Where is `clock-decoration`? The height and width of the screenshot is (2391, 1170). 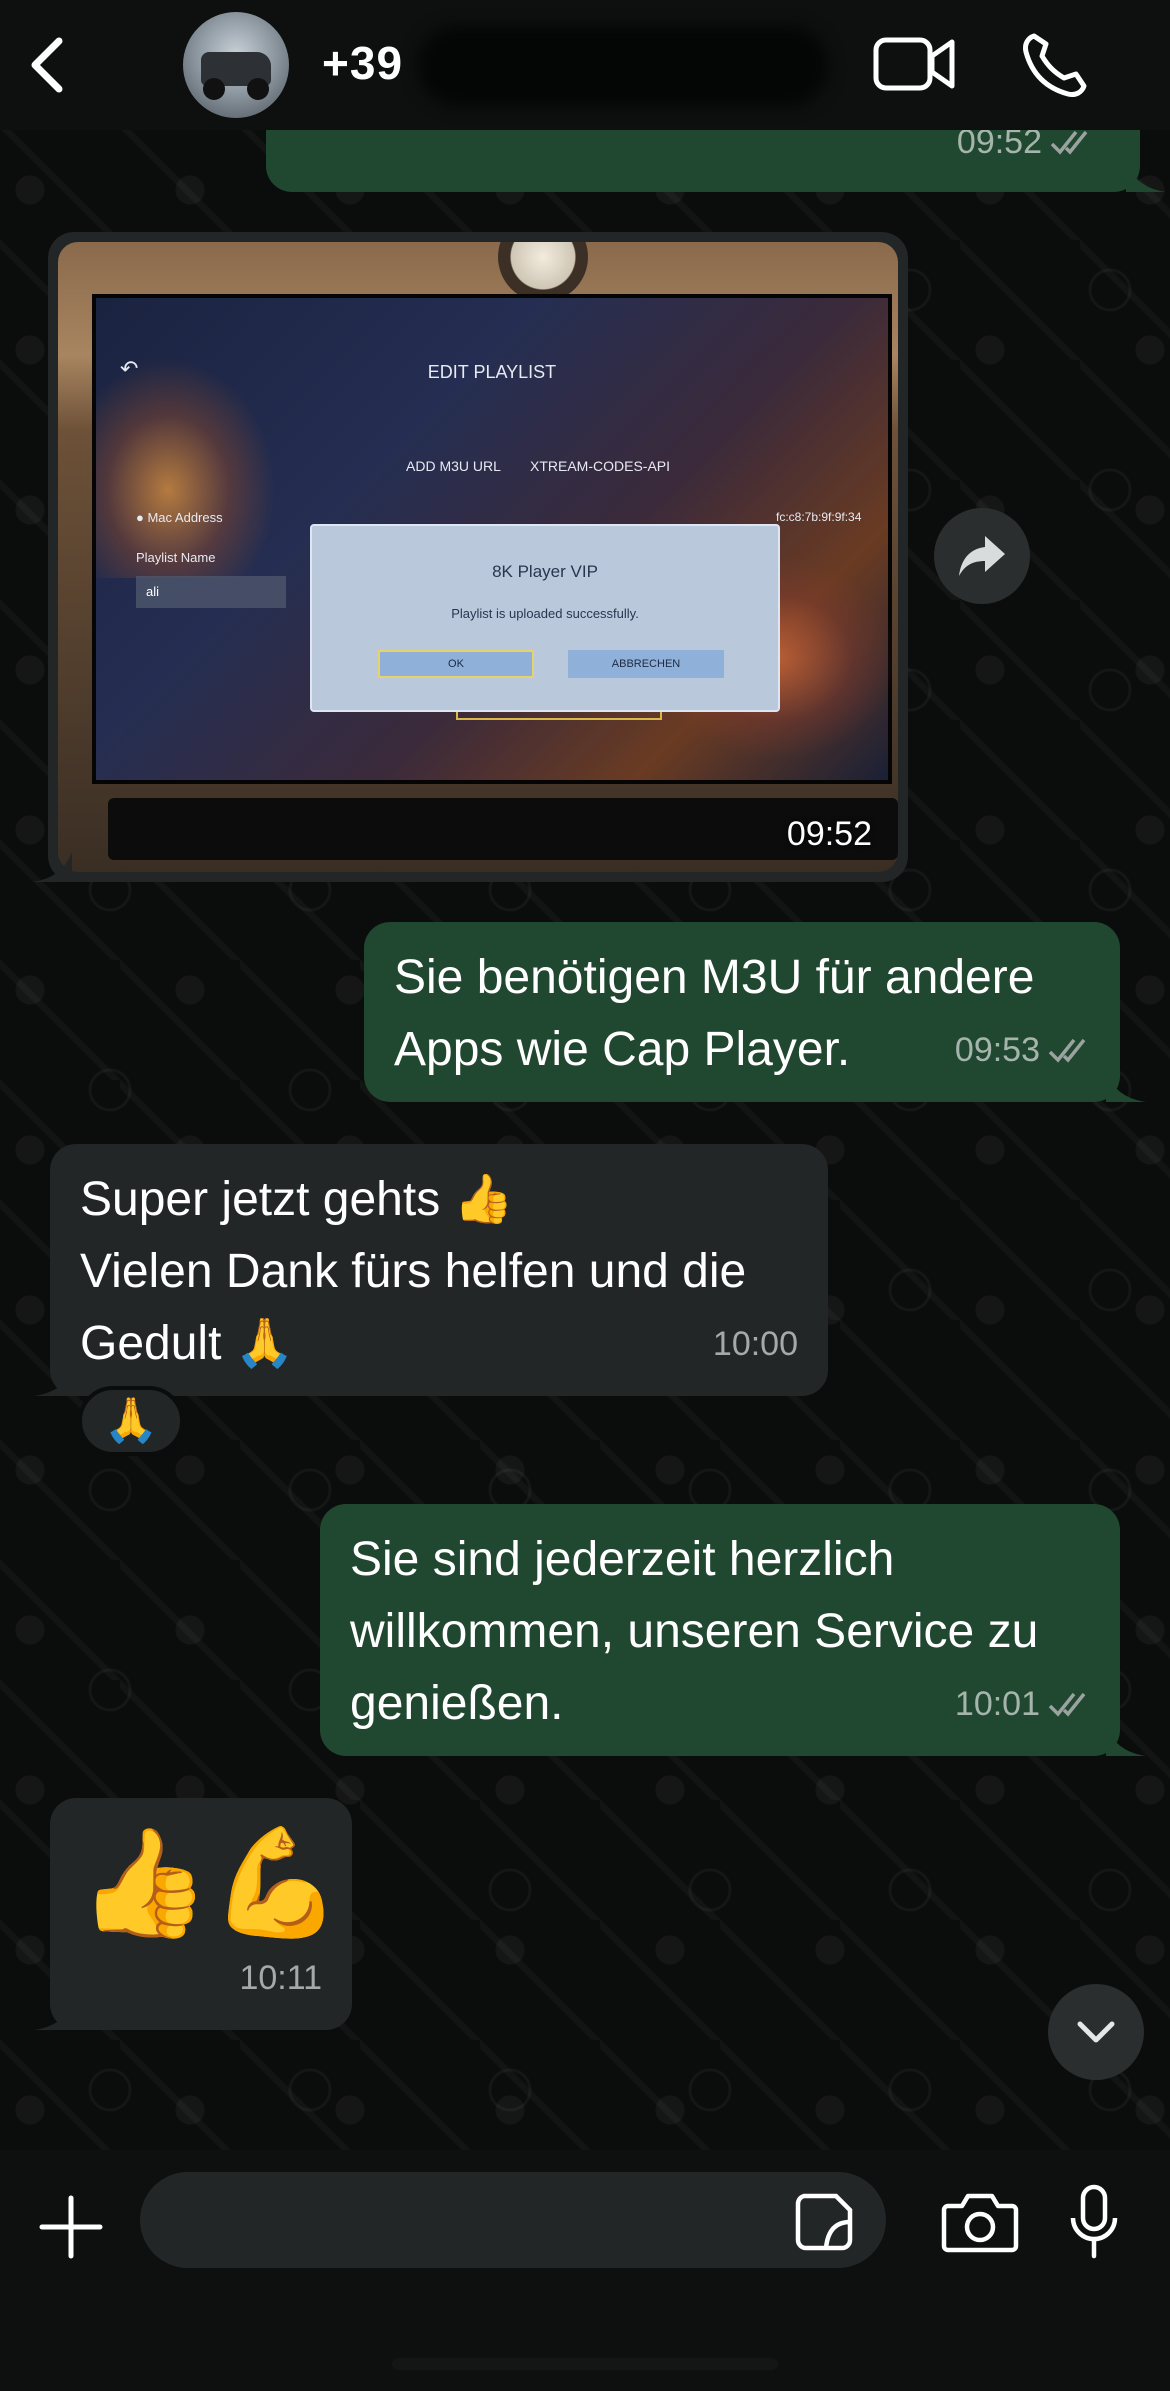
clock-decoration is located at coordinates (543, 272).